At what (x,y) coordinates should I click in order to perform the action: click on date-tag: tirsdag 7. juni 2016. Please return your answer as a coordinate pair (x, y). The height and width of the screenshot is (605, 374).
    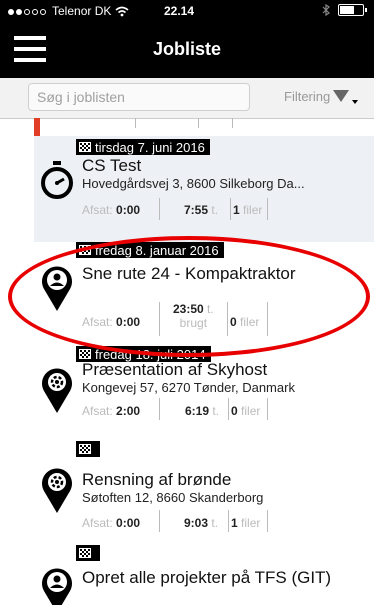
    Looking at the image, I should click on (143, 147).